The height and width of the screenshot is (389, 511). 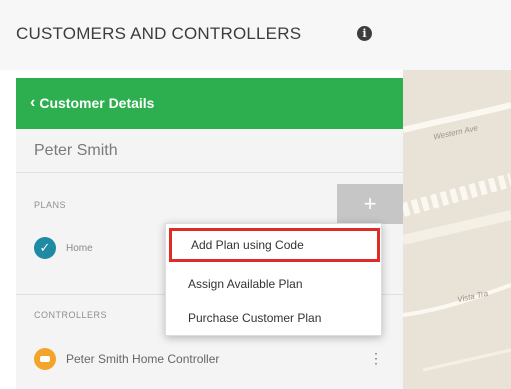 I want to click on controllers-section-label: CONTROLLERS, so click(x=71, y=315).